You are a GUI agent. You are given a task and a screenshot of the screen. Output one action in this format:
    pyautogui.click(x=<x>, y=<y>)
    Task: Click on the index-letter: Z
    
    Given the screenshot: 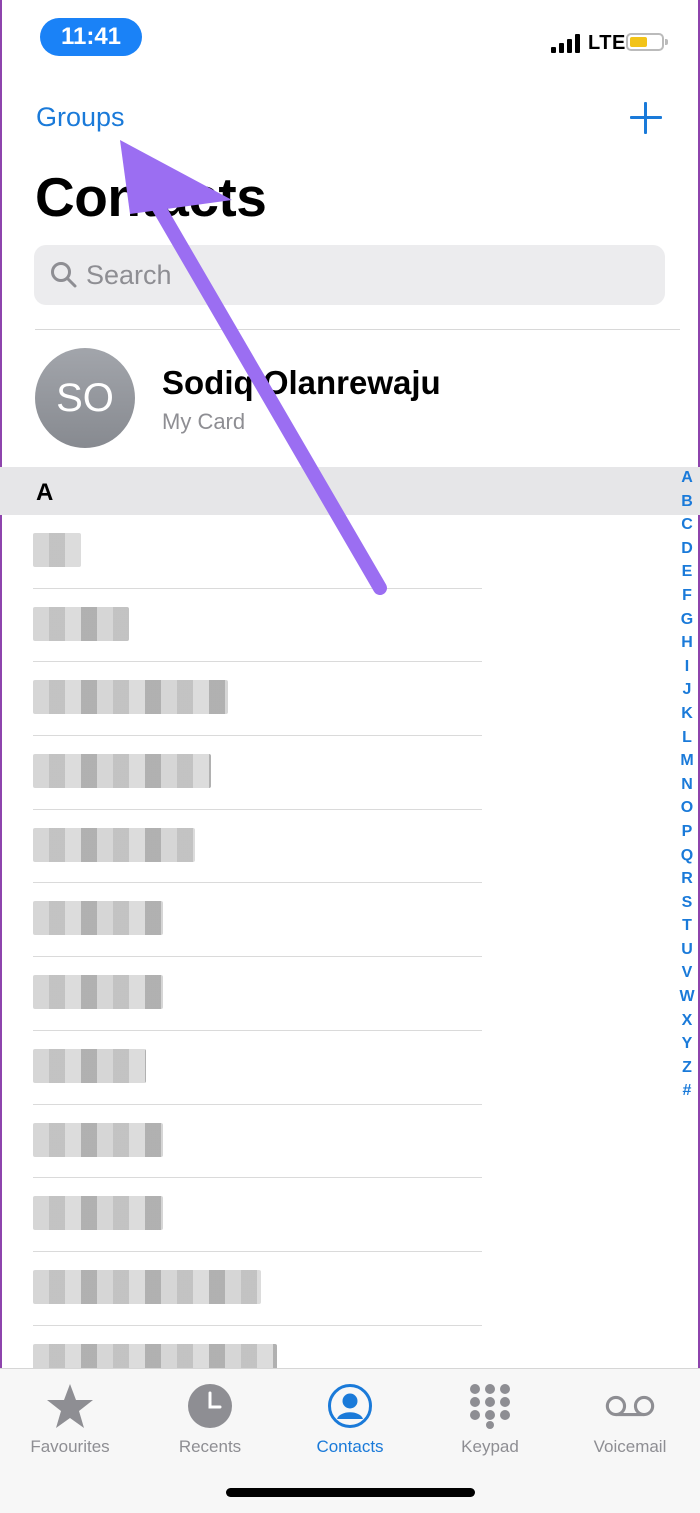 What is the action you would take?
    pyautogui.click(x=687, y=1068)
    